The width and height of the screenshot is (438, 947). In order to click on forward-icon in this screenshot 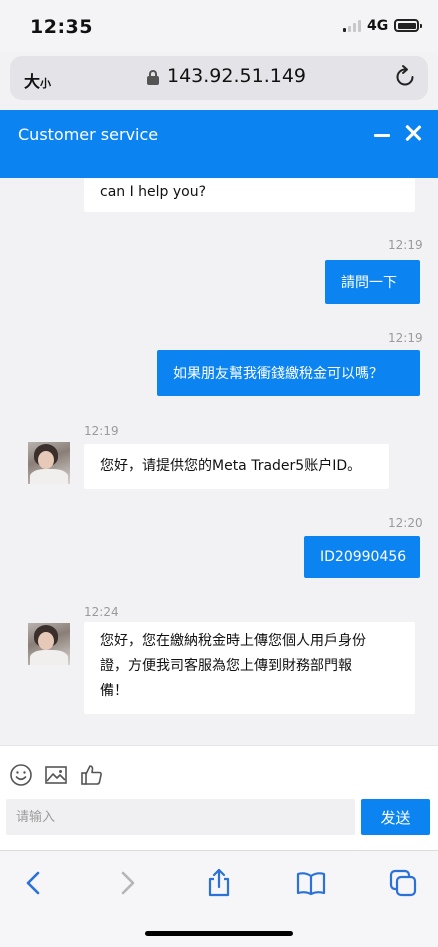, I will do `click(127, 883)`.